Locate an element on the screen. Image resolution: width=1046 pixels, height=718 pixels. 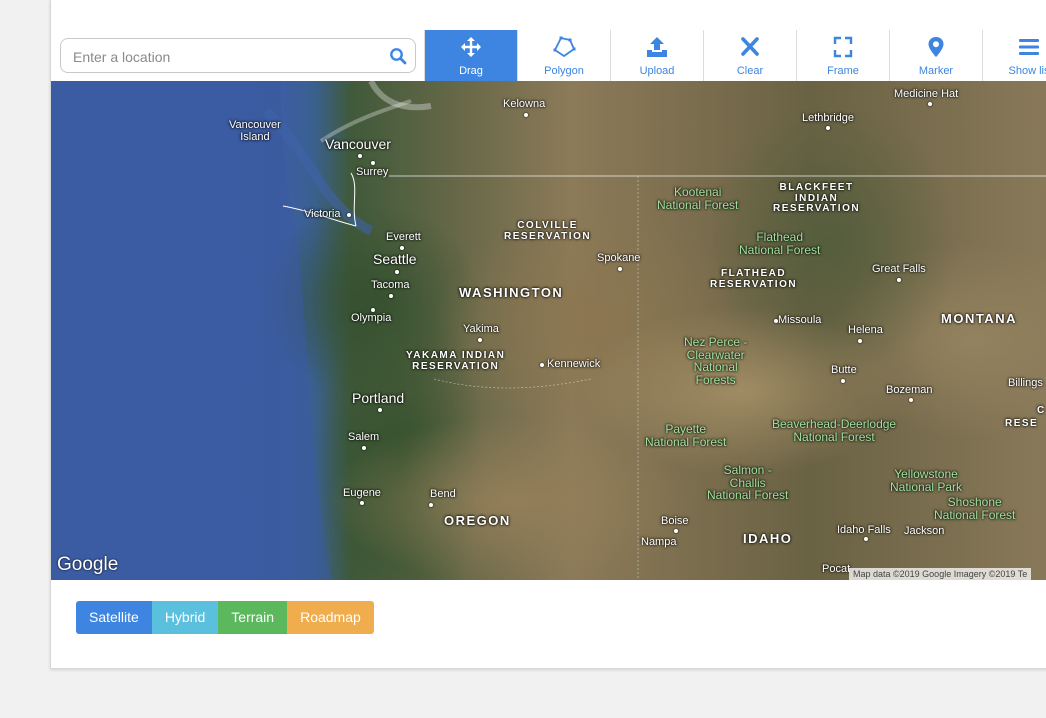
map-label-medicine-hat: Medicine Hat is located at coordinates (926, 94).